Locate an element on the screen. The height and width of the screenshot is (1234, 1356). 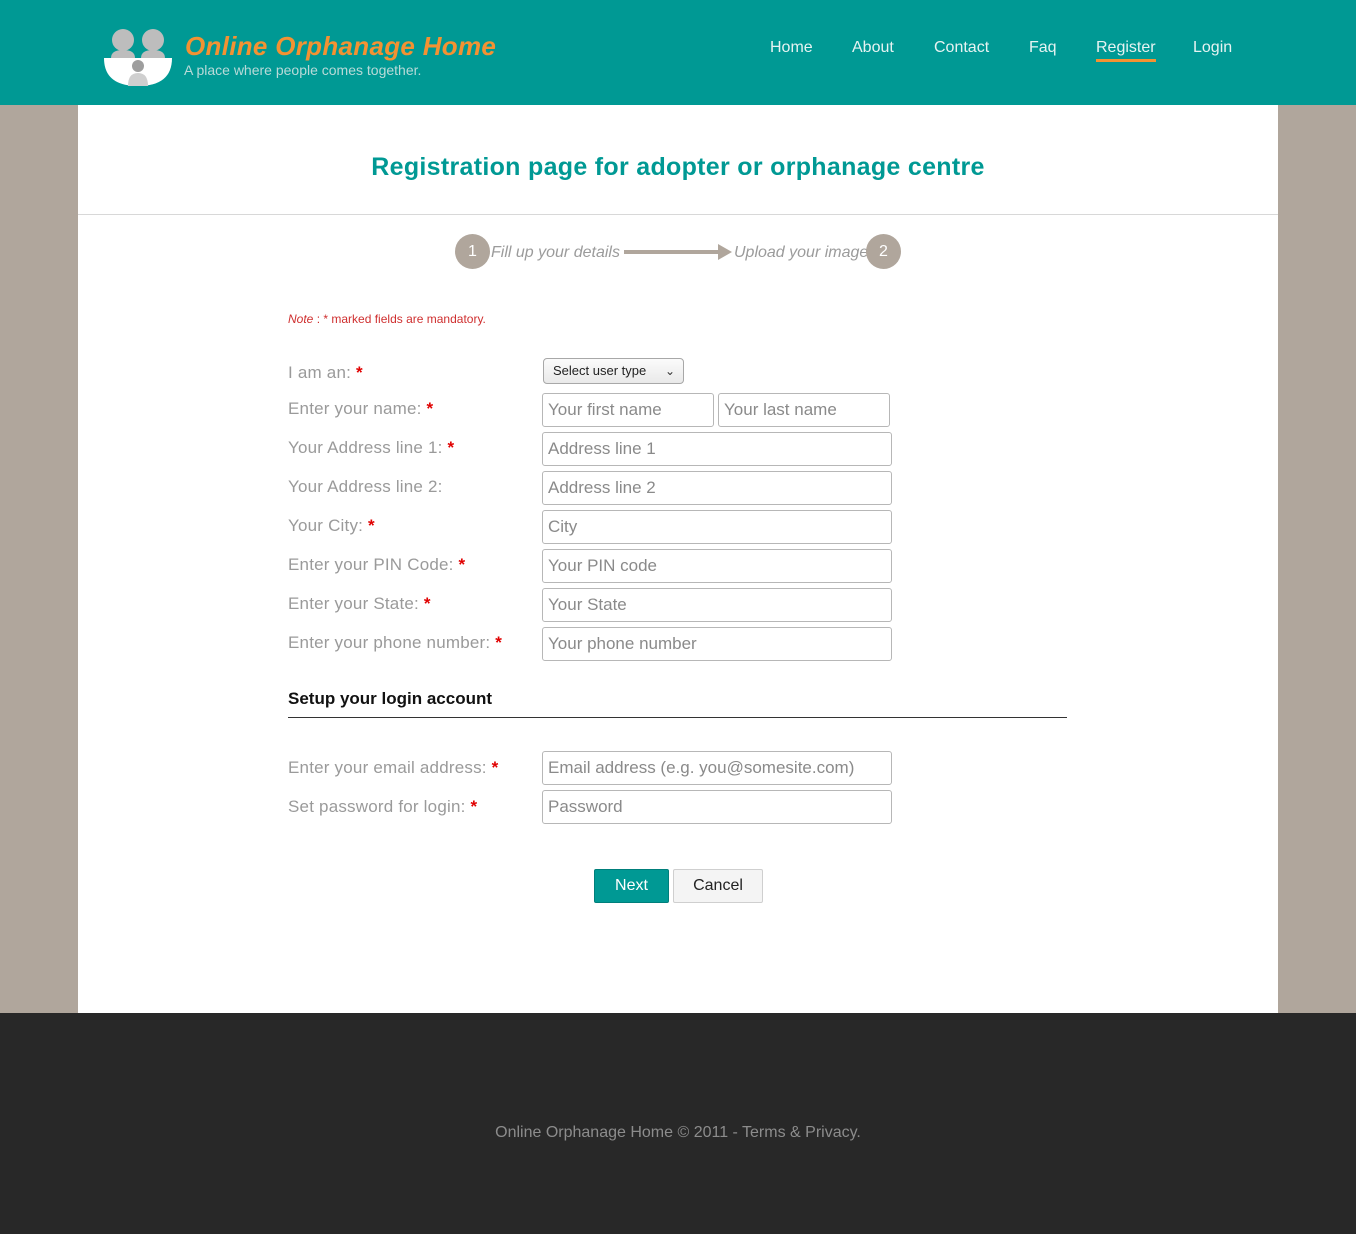
login-section-divider is located at coordinates (677, 717).